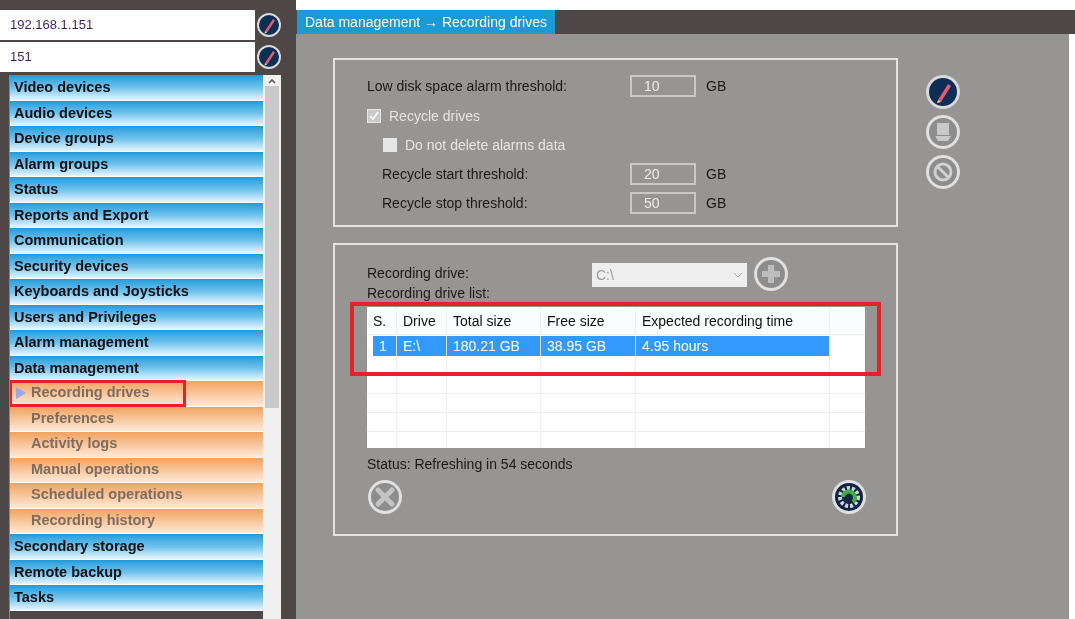 Image resolution: width=1075 pixels, height=619 pixels. Describe the element at coordinates (272, 247) in the screenshot. I see `scroll-thumb` at that location.